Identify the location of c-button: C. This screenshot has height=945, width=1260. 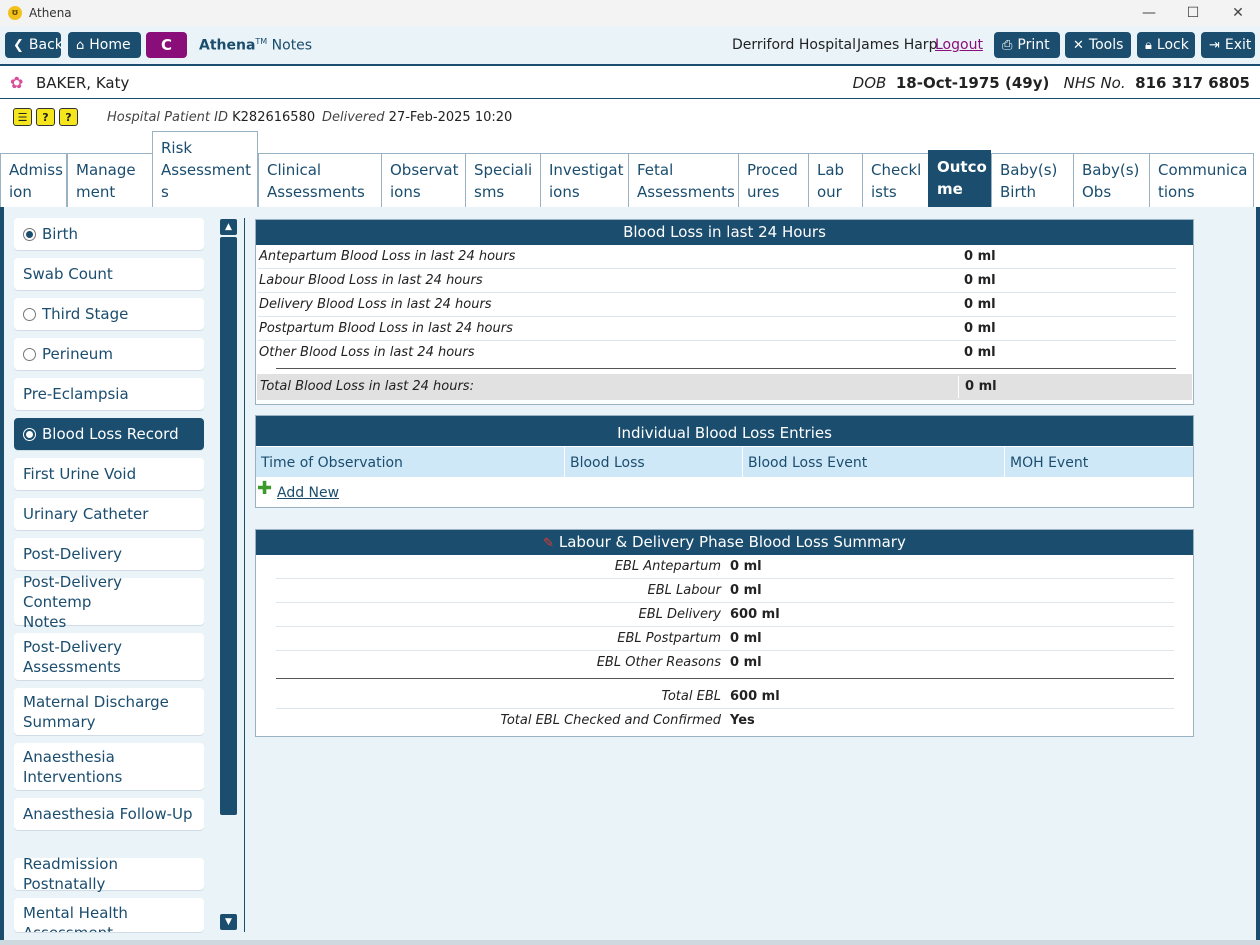
(166, 45).